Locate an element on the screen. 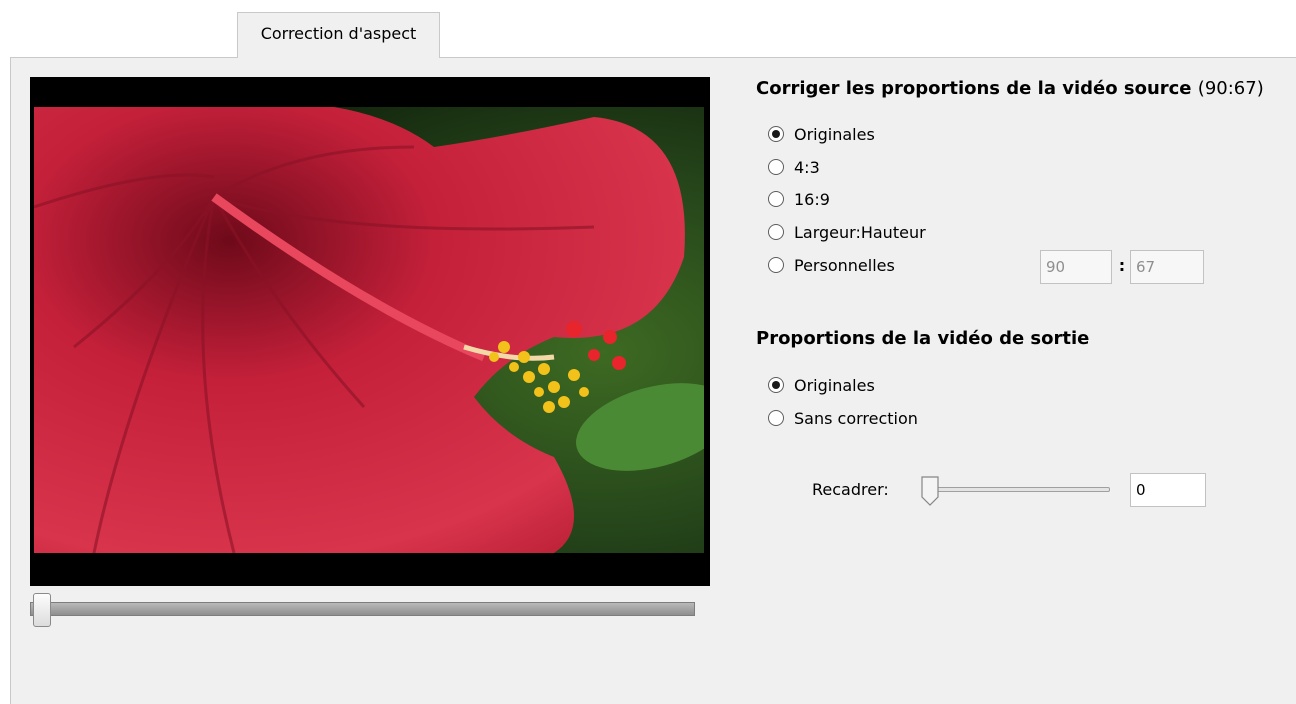 The image size is (1296, 704). video-seek-track is located at coordinates (362, 609).